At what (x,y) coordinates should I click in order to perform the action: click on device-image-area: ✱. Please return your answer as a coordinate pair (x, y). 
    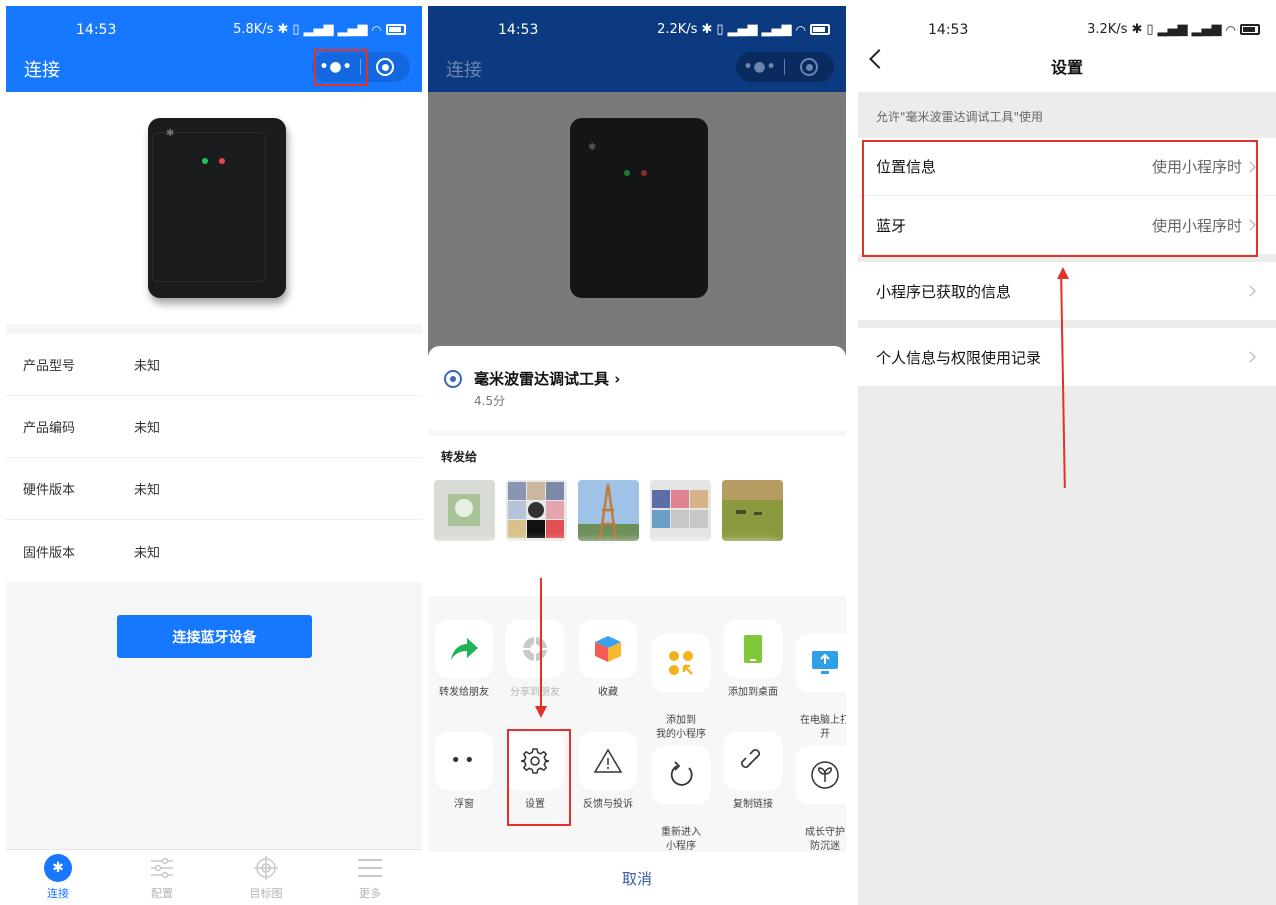
    Looking at the image, I should click on (214, 208).